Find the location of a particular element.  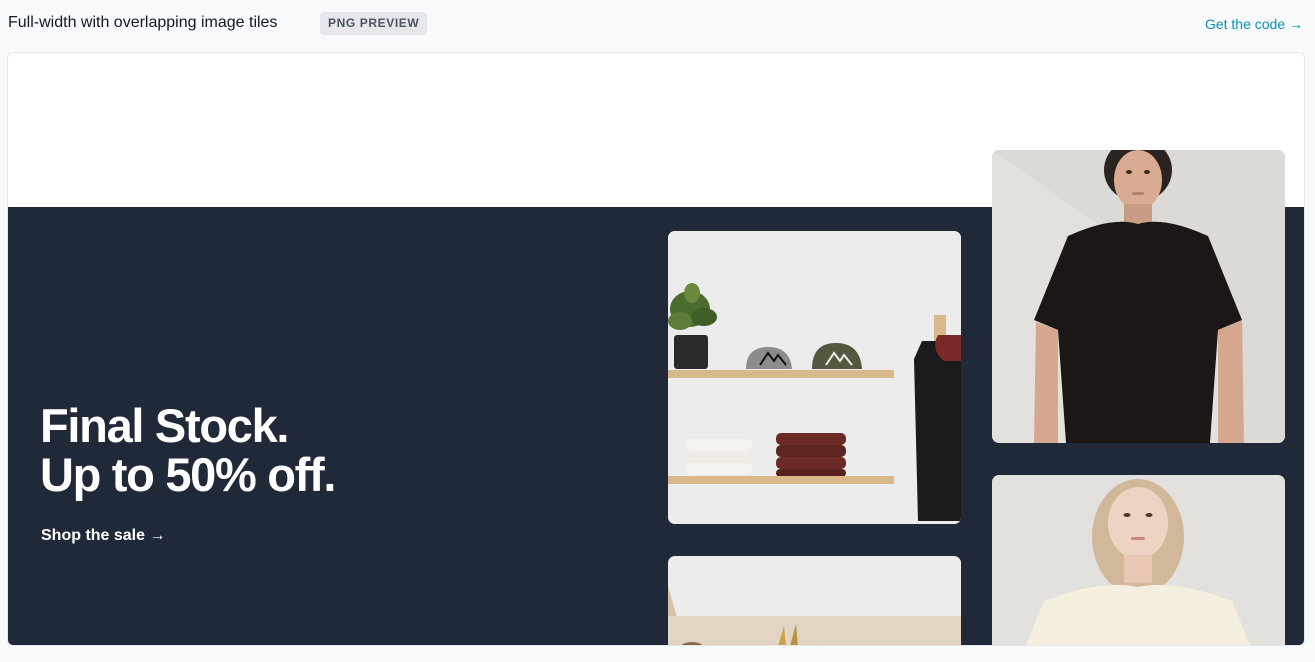

png-preview-badge: PNG PREVIEW is located at coordinates (374, 23).